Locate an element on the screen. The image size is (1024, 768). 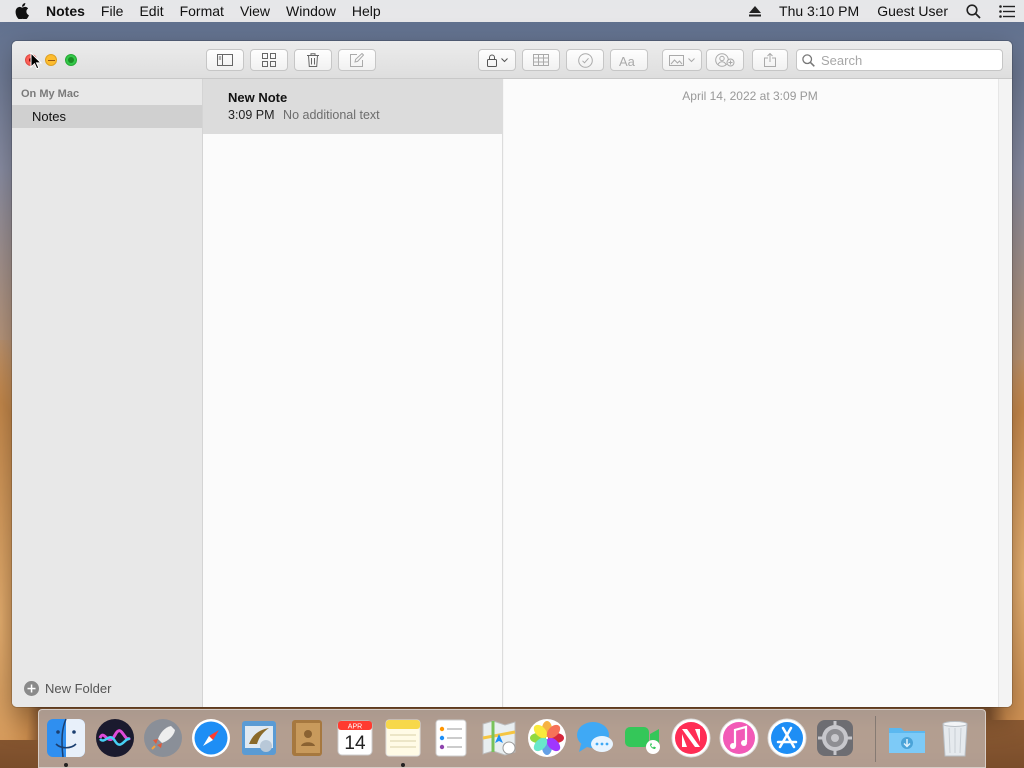
add-people-button is located at coordinates (725, 60).